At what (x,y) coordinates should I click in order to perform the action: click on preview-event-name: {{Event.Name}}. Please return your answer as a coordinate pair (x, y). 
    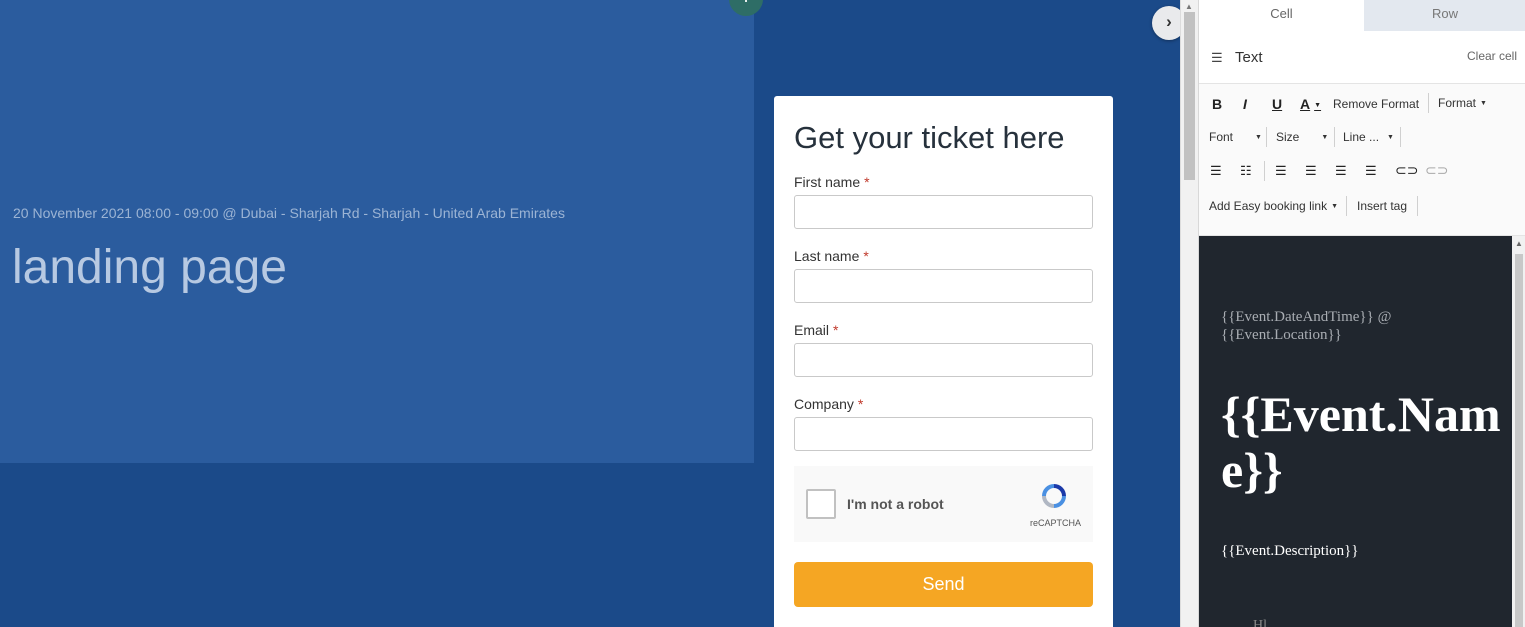
    Looking at the image, I should click on (1361, 442).